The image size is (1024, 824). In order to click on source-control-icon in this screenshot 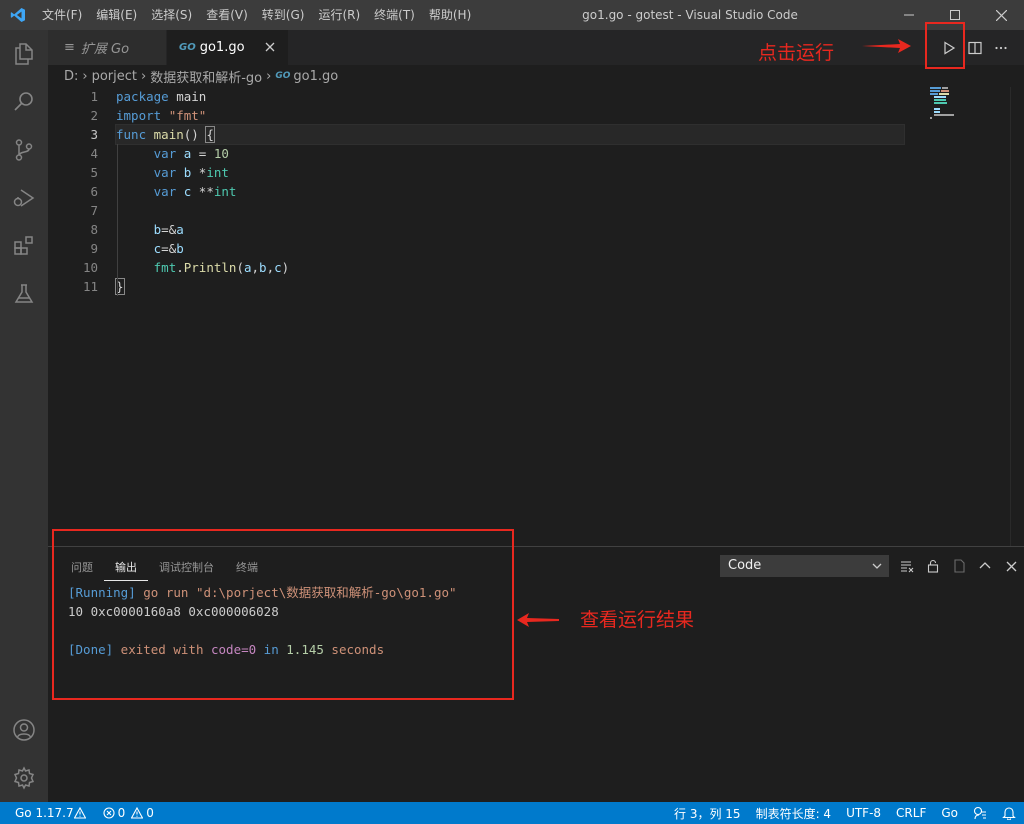, I will do `click(24, 150)`.